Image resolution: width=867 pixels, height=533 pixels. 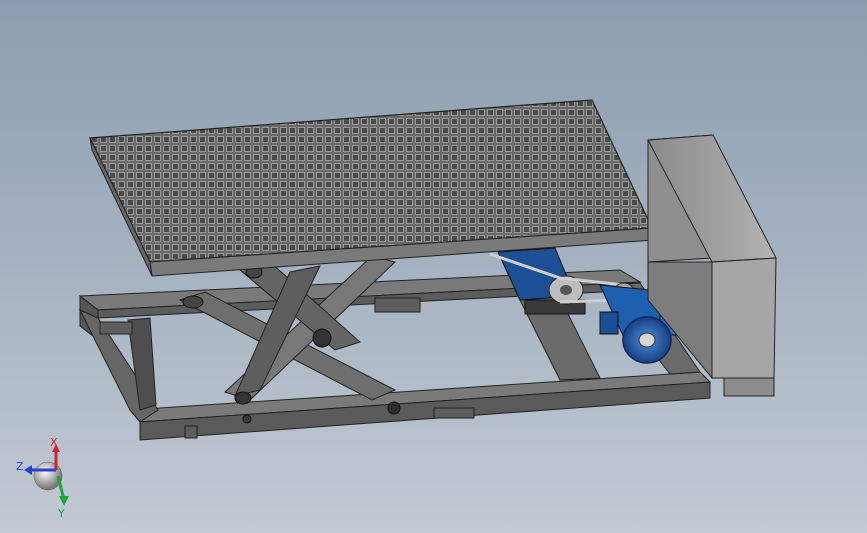 I want to click on y-axis-label: Y, so click(x=61, y=513).